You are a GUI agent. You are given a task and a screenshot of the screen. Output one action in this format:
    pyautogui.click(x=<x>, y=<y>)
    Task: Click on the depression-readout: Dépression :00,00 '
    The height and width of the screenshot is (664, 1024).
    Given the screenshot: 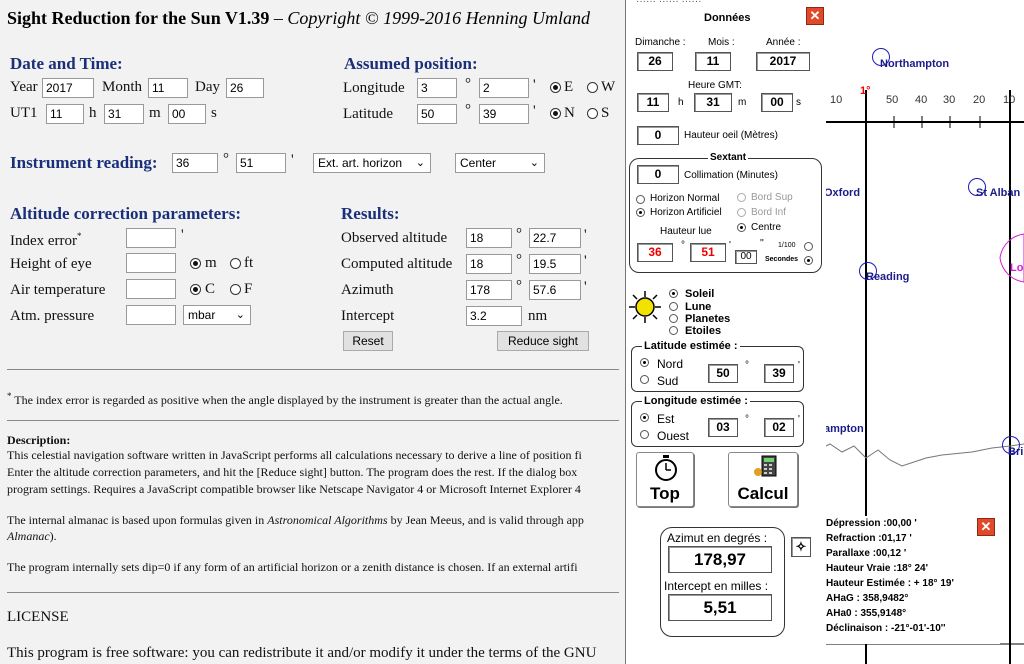 What is the action you would take?
    pyautogui.click(x=871, y=523)
    